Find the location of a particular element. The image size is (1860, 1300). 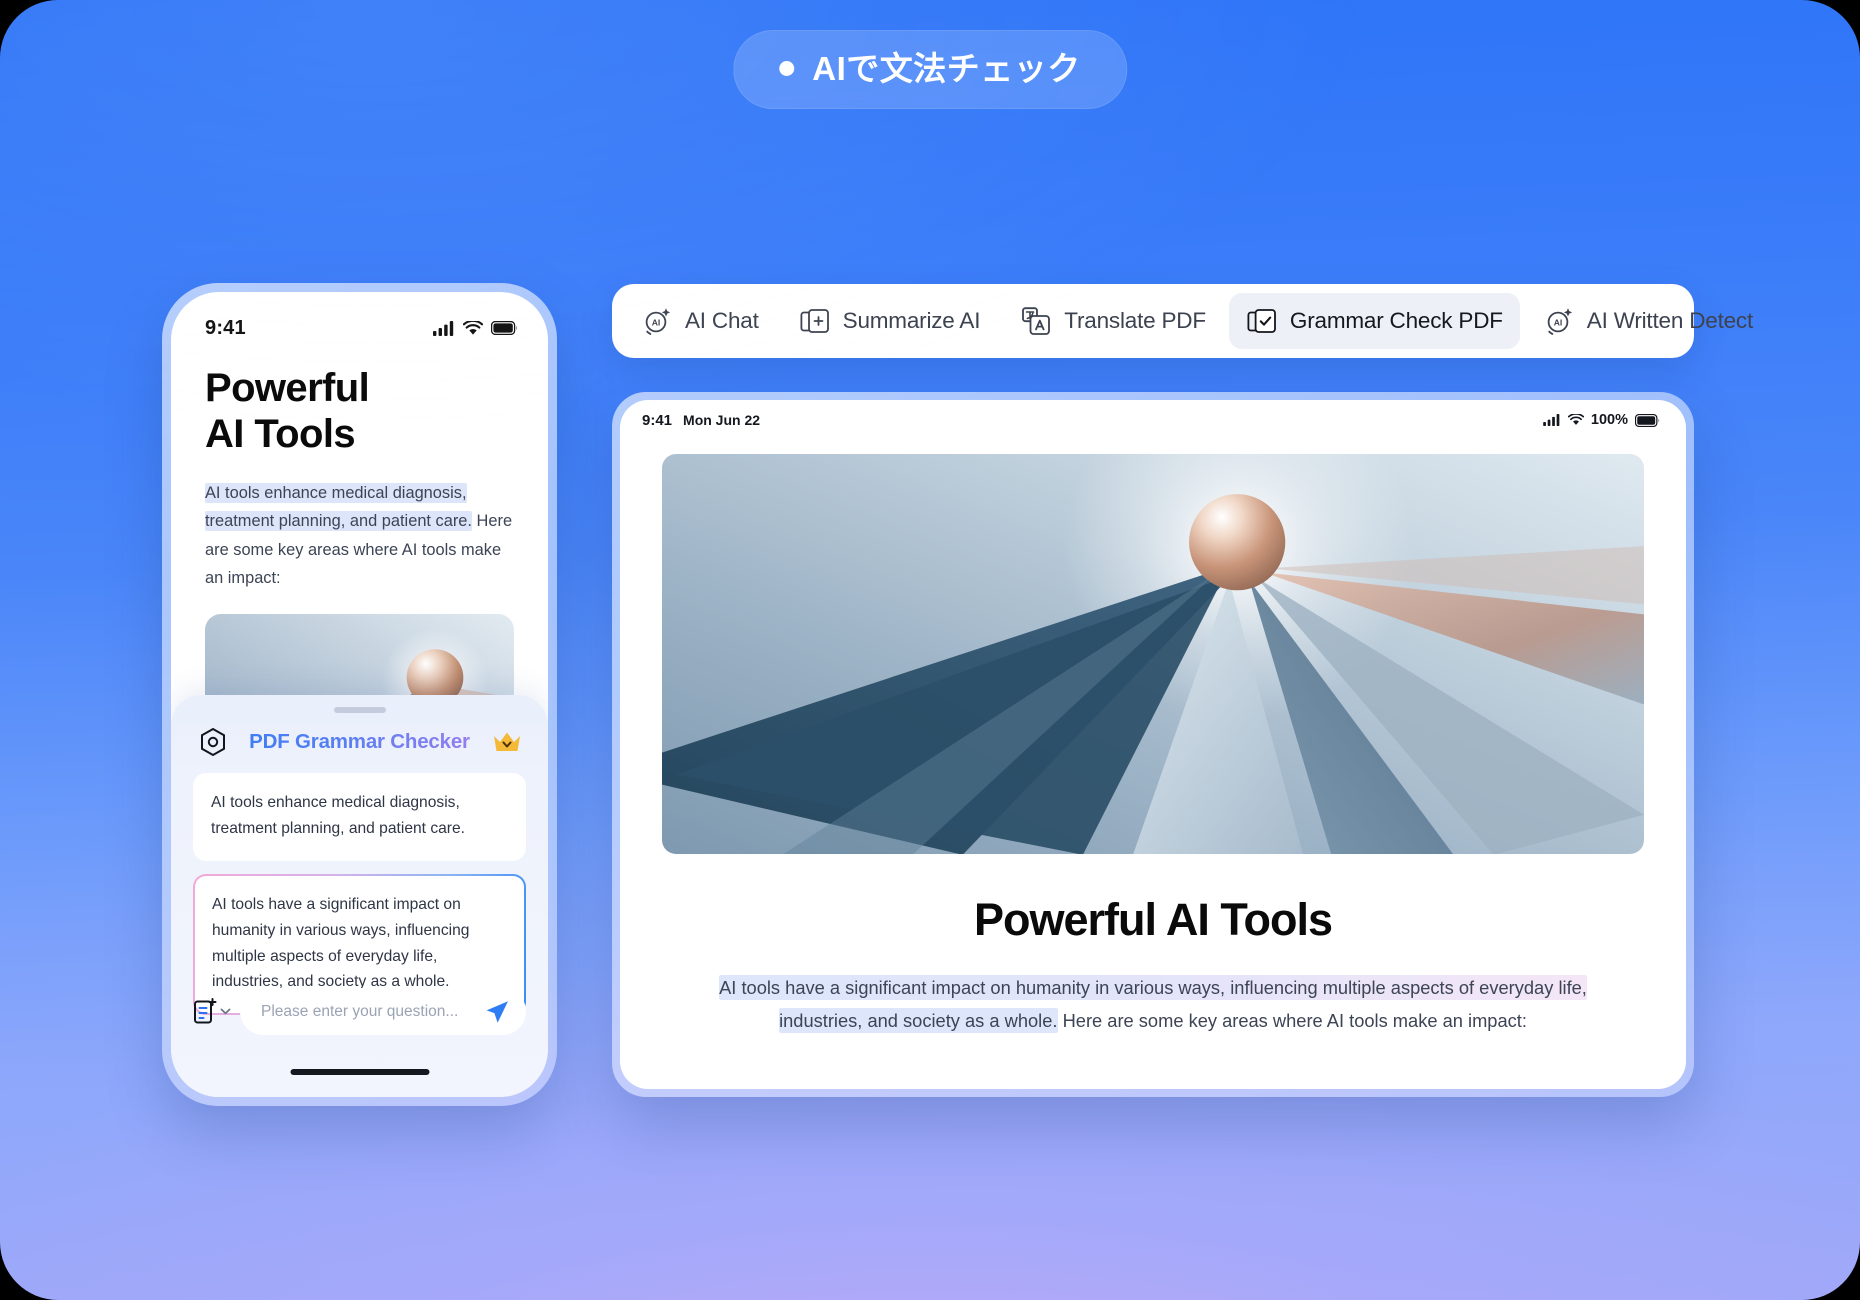

grammar-check-doc-icon is located at coordinates (1261, 321).